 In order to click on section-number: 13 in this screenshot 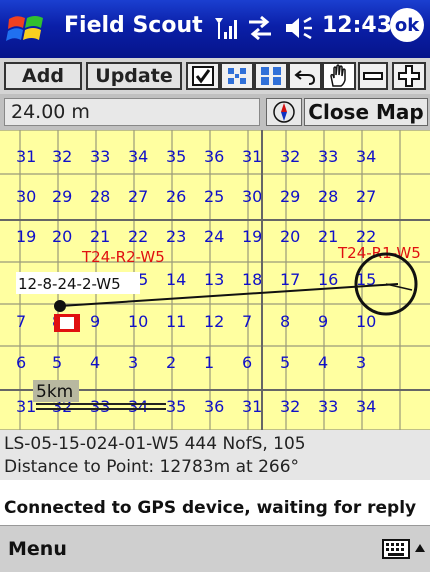, I will do `click(214, 279)`.